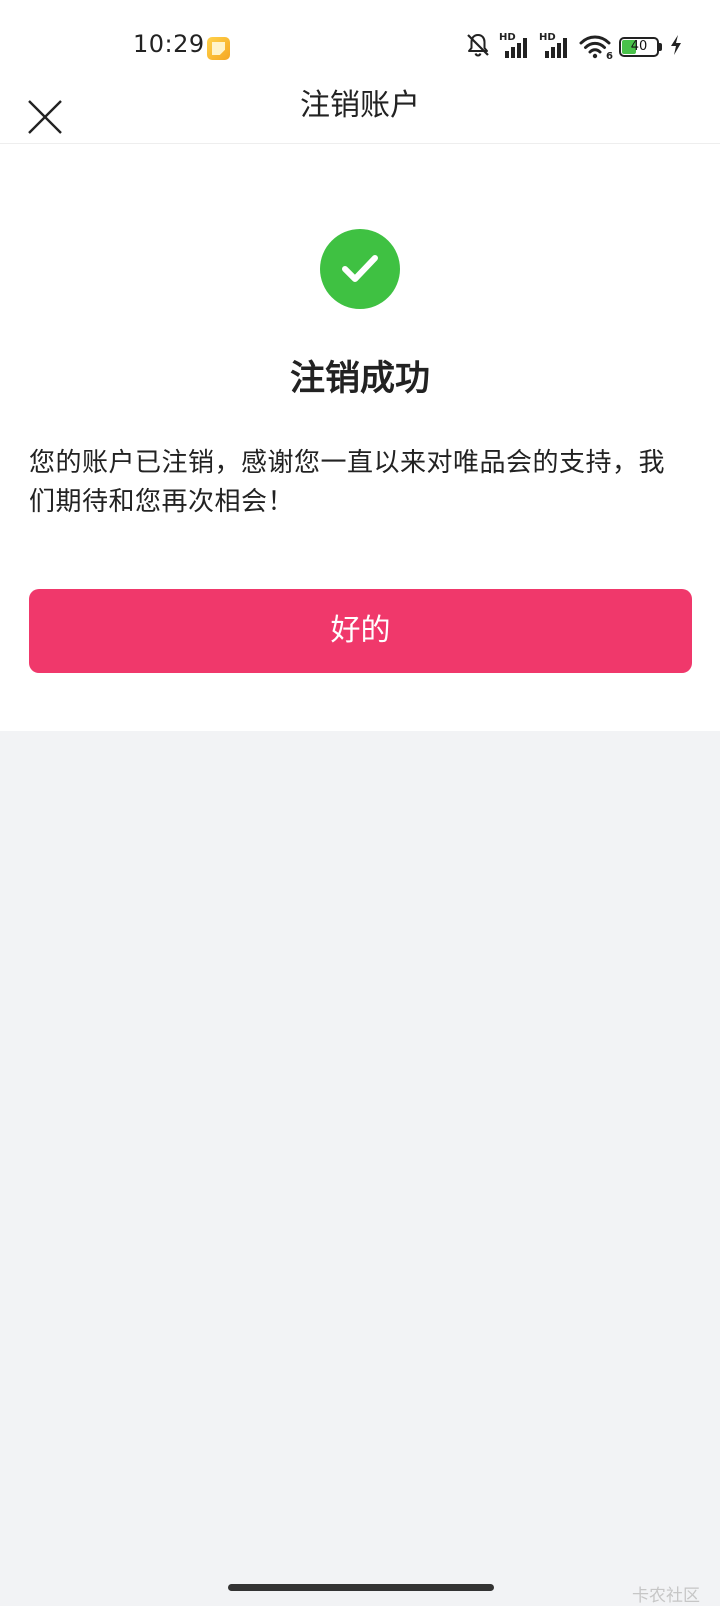  What do you see at coordinates (666, 1596) in the screenshot?
I see `watermark: 卡农社区` at bounding box center [666, 1596].